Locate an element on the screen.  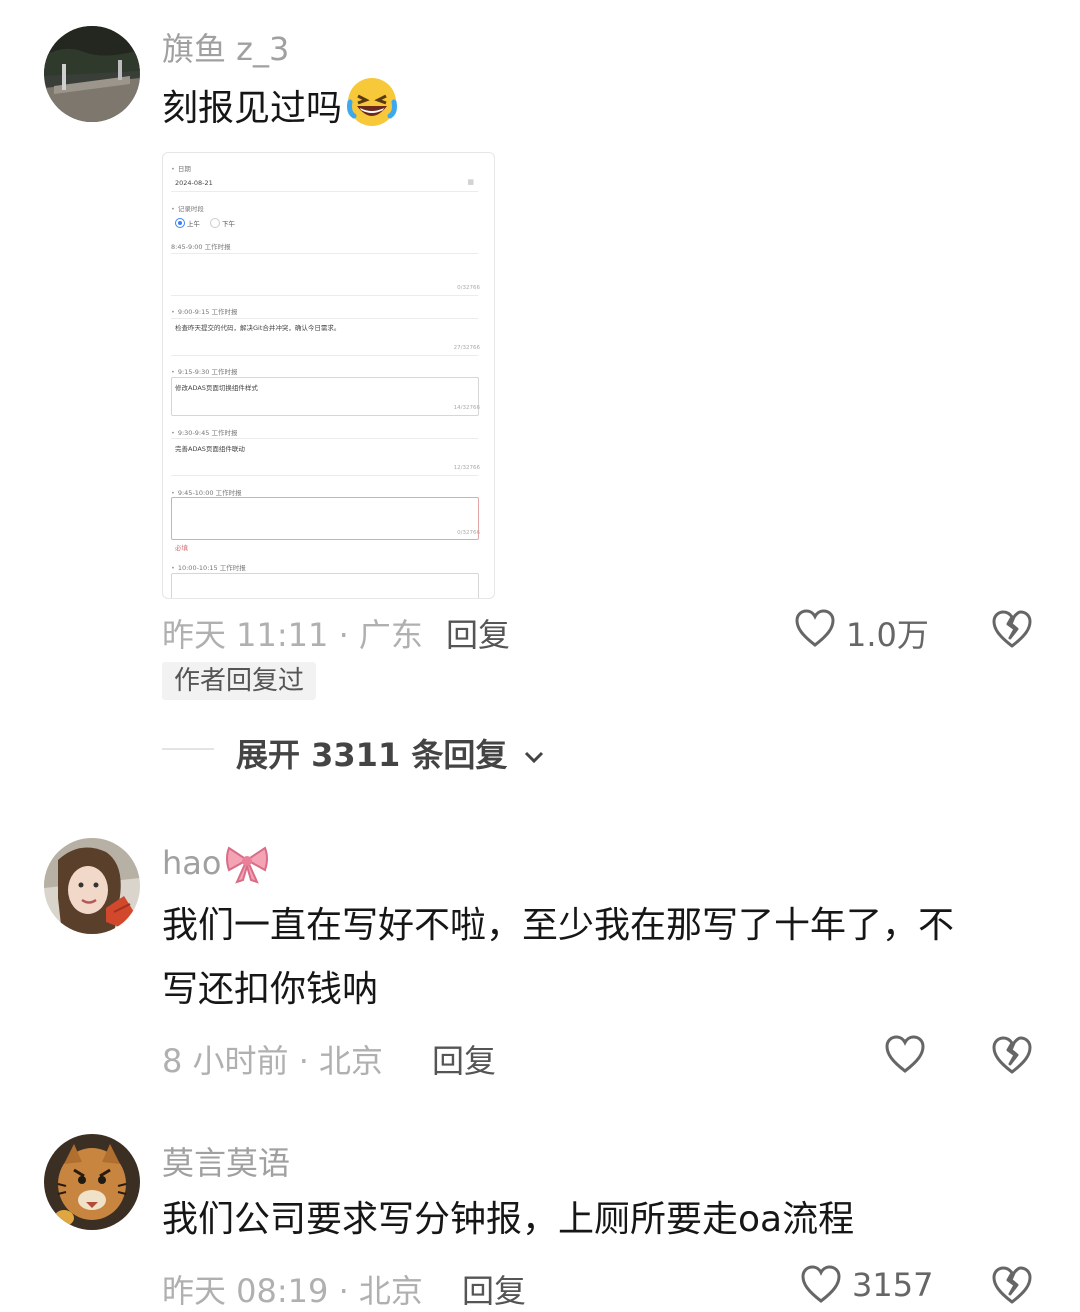
like-count: 3157 is located at coordinates (893, 1285).